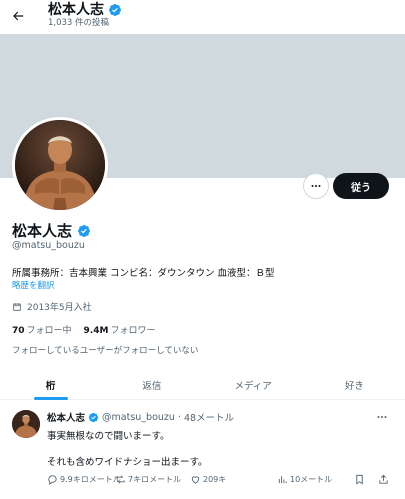 This screenshot has height=499, width=405. What do you see at coordinates (42, 231) in the screenshot?
I see `display-name-text: 松本人志` at bounding box center [42, 231].